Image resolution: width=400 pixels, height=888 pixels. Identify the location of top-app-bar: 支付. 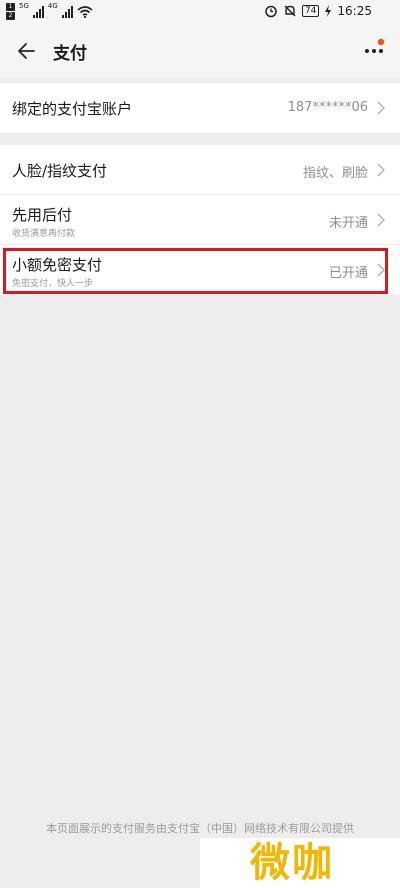
(200, 52).